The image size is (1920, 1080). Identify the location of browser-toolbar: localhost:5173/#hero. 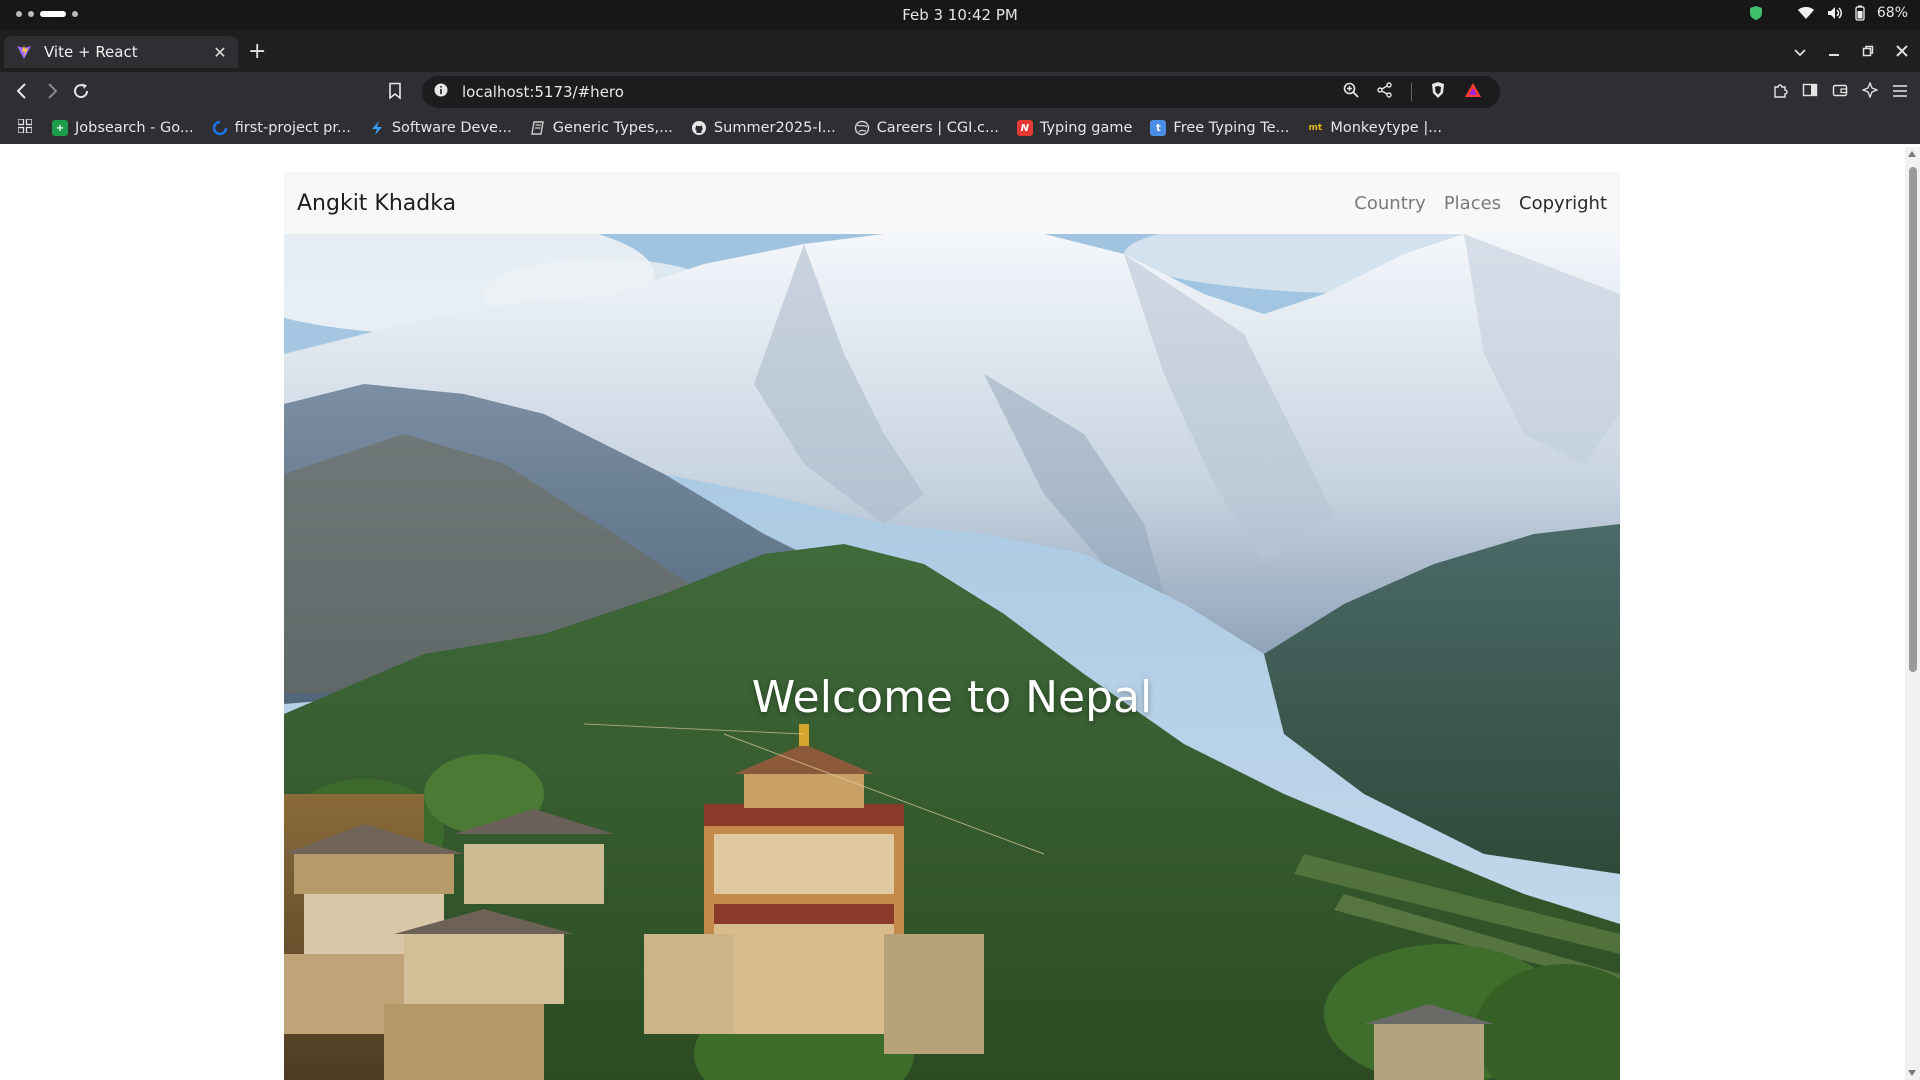
(960, 92).